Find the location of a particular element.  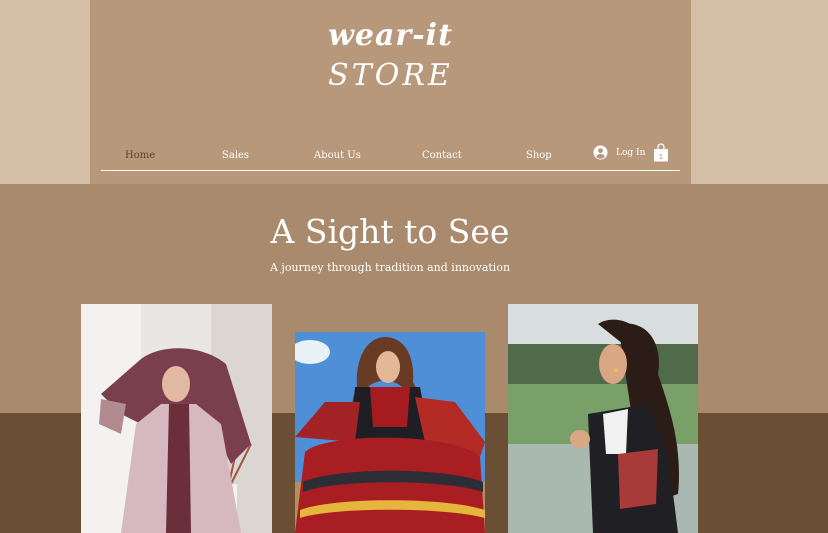

hero-title: A Sight to See is located at coordinates (390, 231).